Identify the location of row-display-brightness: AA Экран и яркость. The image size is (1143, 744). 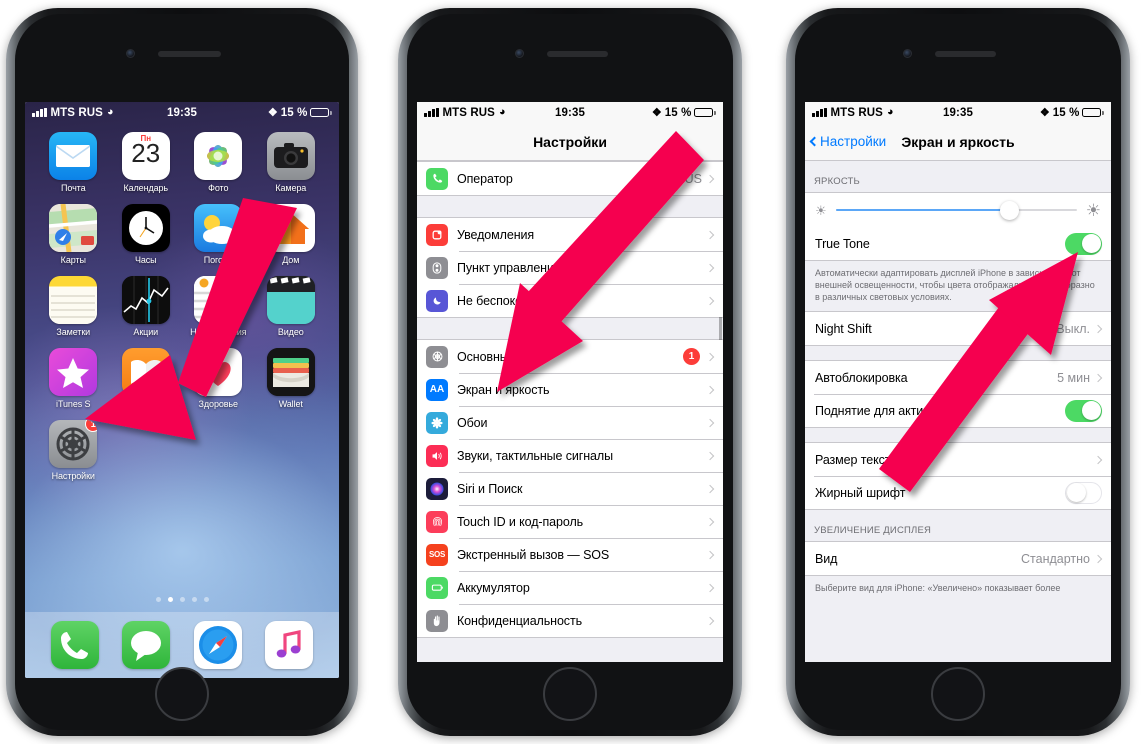
(570, 389).